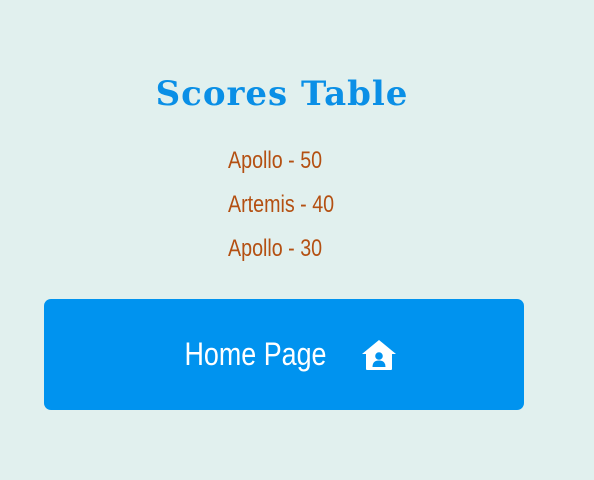 This screenshot has height=480, width=594. What do you see at coordinates (379, 355) in the screenshot?
I see `home-icon` at bounding box center [379, 355].